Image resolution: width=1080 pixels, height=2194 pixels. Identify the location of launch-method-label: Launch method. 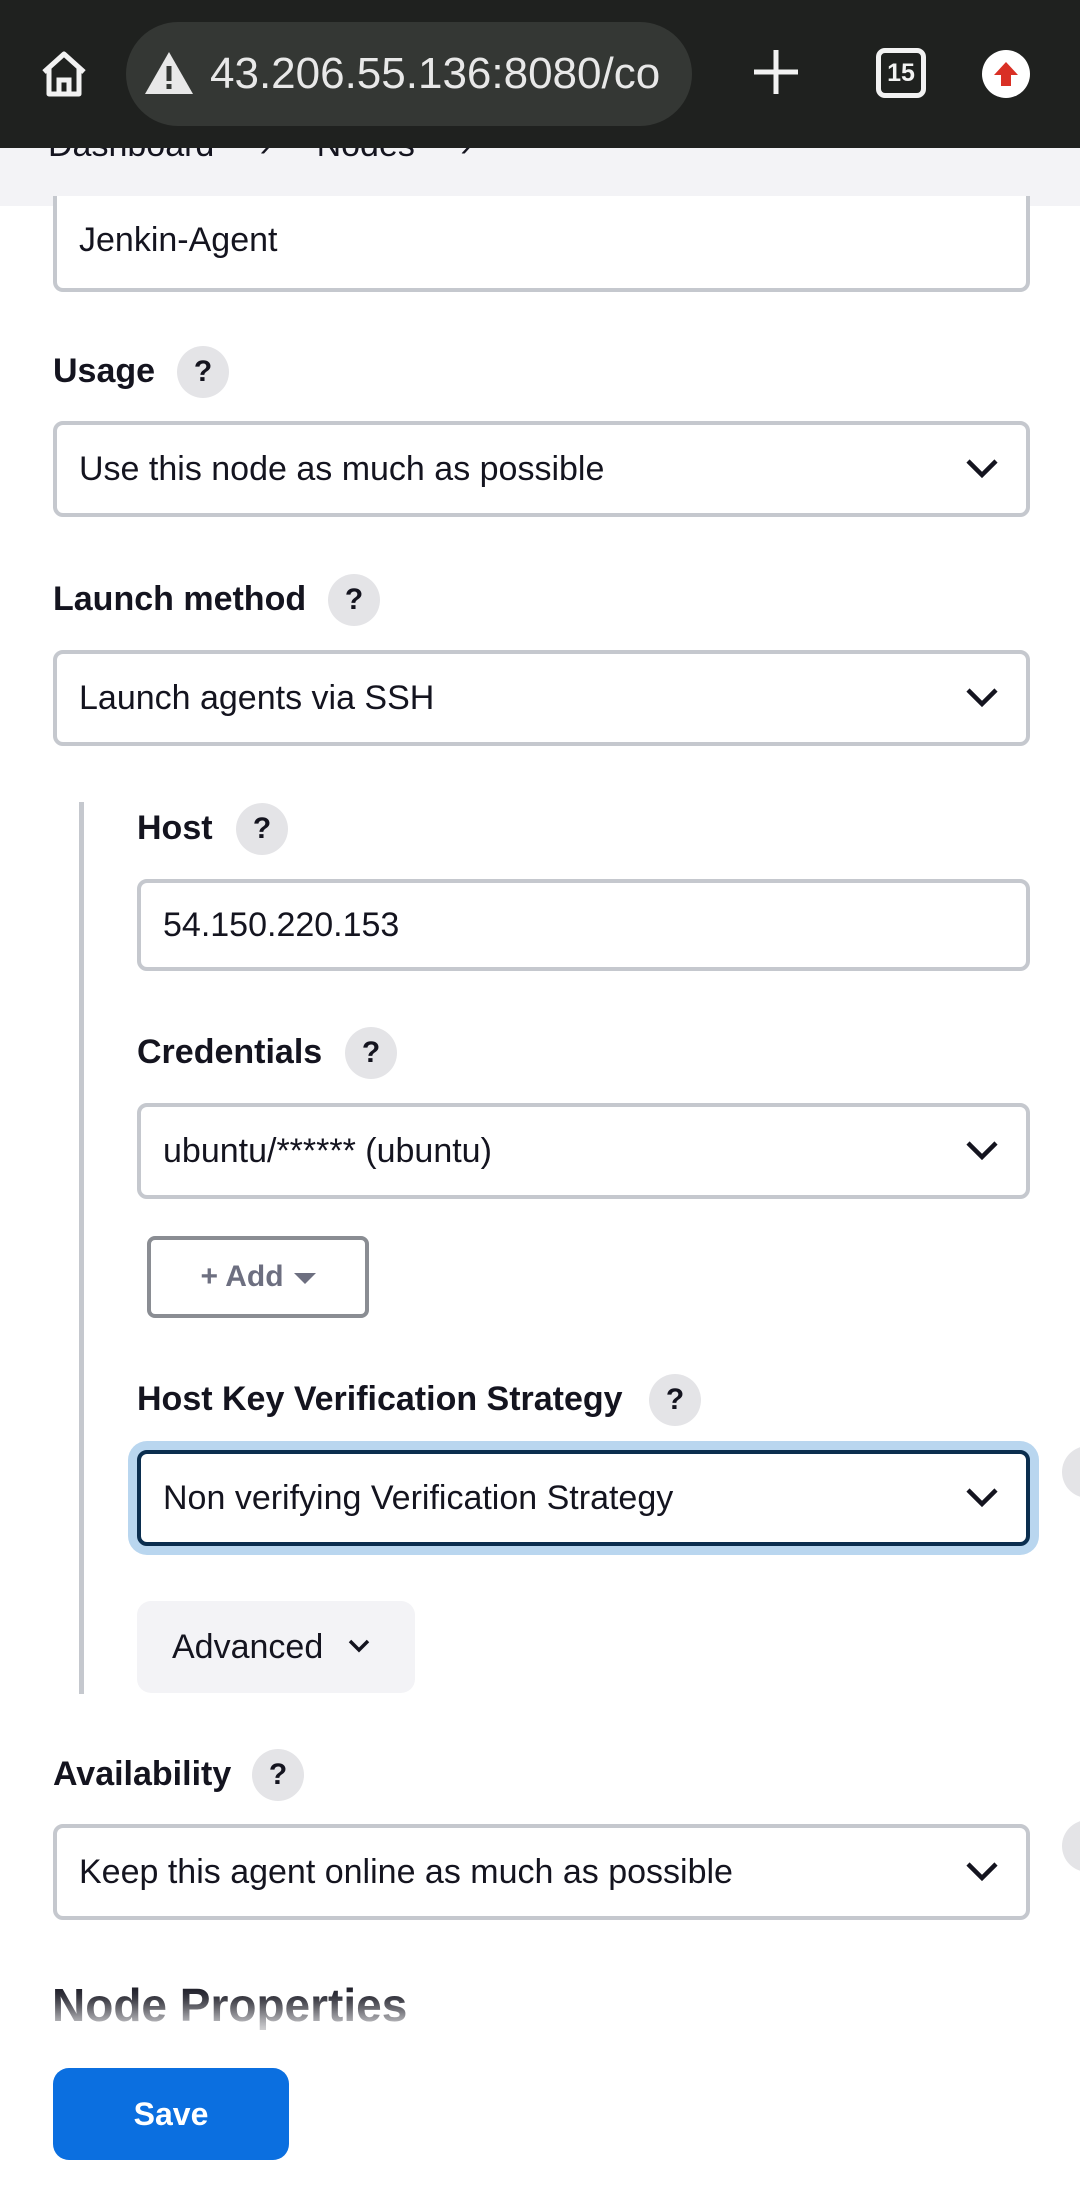
(180, 599).